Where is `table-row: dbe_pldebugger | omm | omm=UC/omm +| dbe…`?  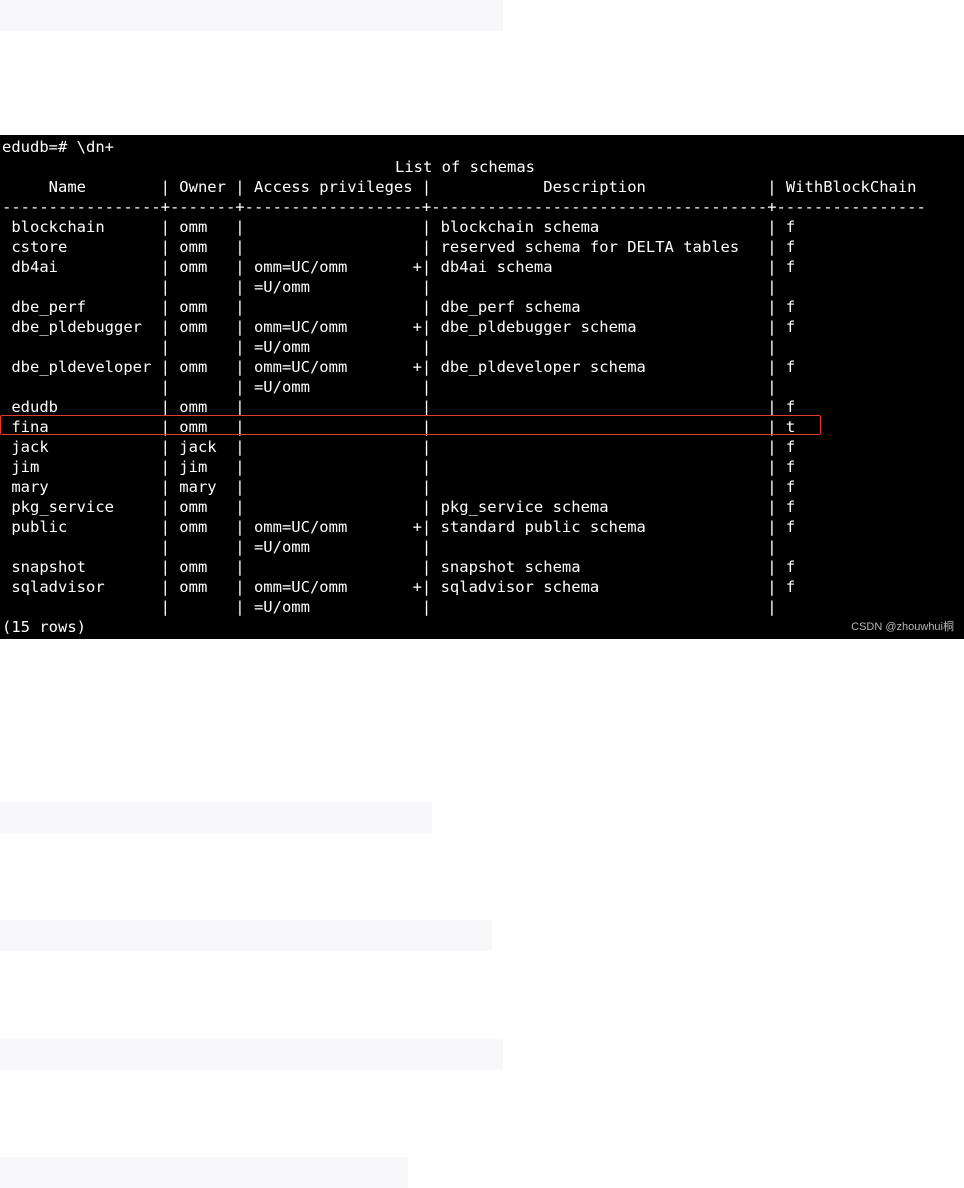
table-row: dbe_pldebugger | omm | omm=UC/omm +| dbe… is located at coordinates (399, 327).